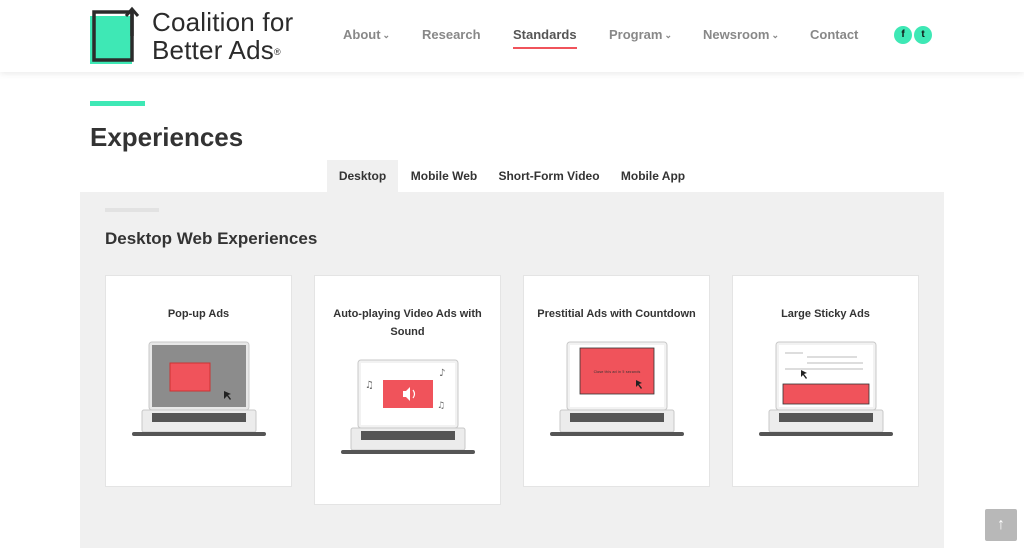 Image resolution: width=1024 pixels, height=548 pixels. Describe the element at coordinates (616, 314) in the screenshot. I see `card-title: Prestitial Ads with Countdown` at that location.